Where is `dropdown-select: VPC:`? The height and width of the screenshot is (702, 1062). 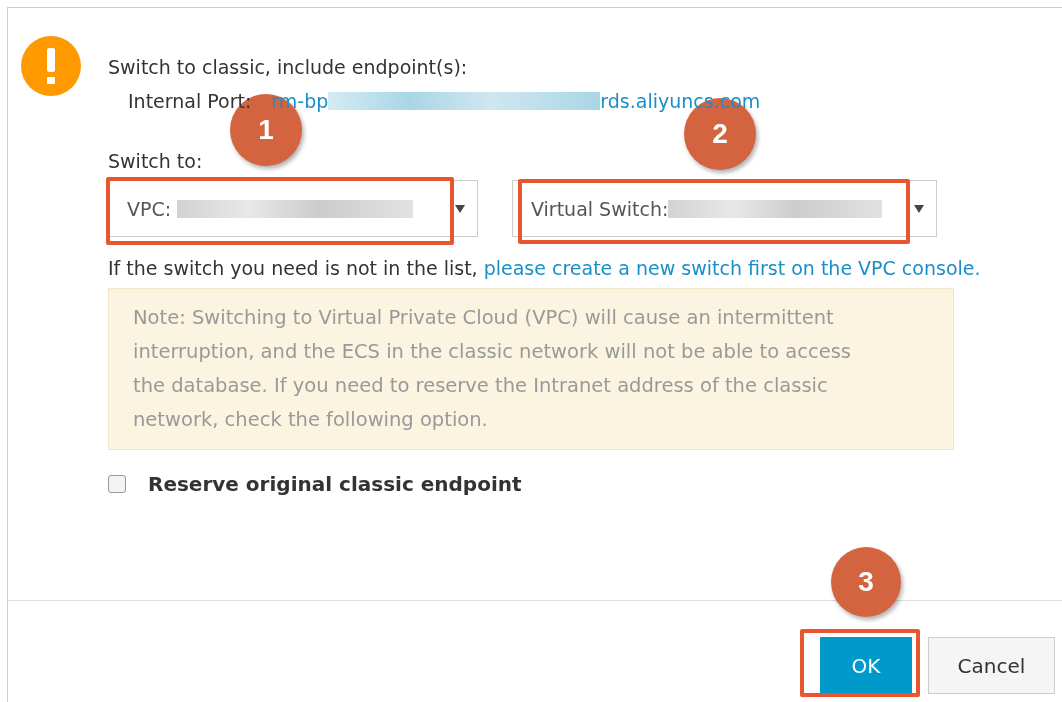
dropdown-select: VPC: is located at coordinates (293, 208).